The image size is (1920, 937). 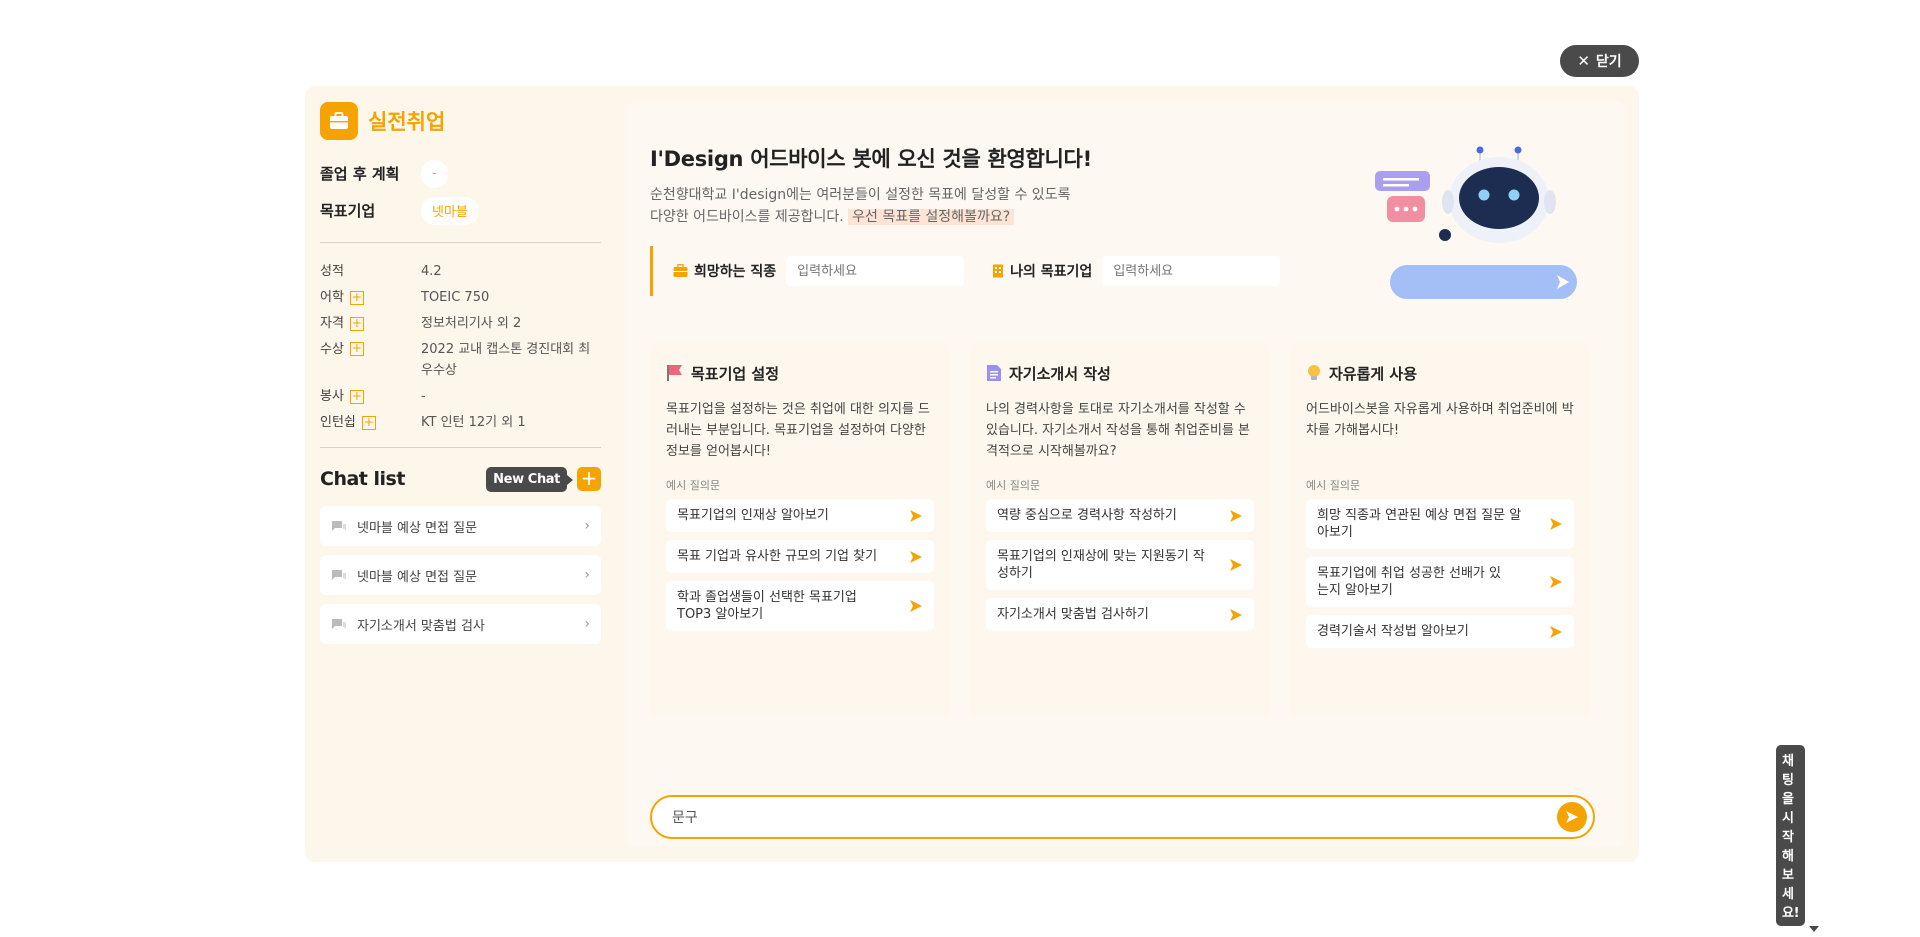 What do you see at coordinates (450, 210) in the screenshot?
I see `plan-value-pill: 넷마블` at bounding box center [450, 210].